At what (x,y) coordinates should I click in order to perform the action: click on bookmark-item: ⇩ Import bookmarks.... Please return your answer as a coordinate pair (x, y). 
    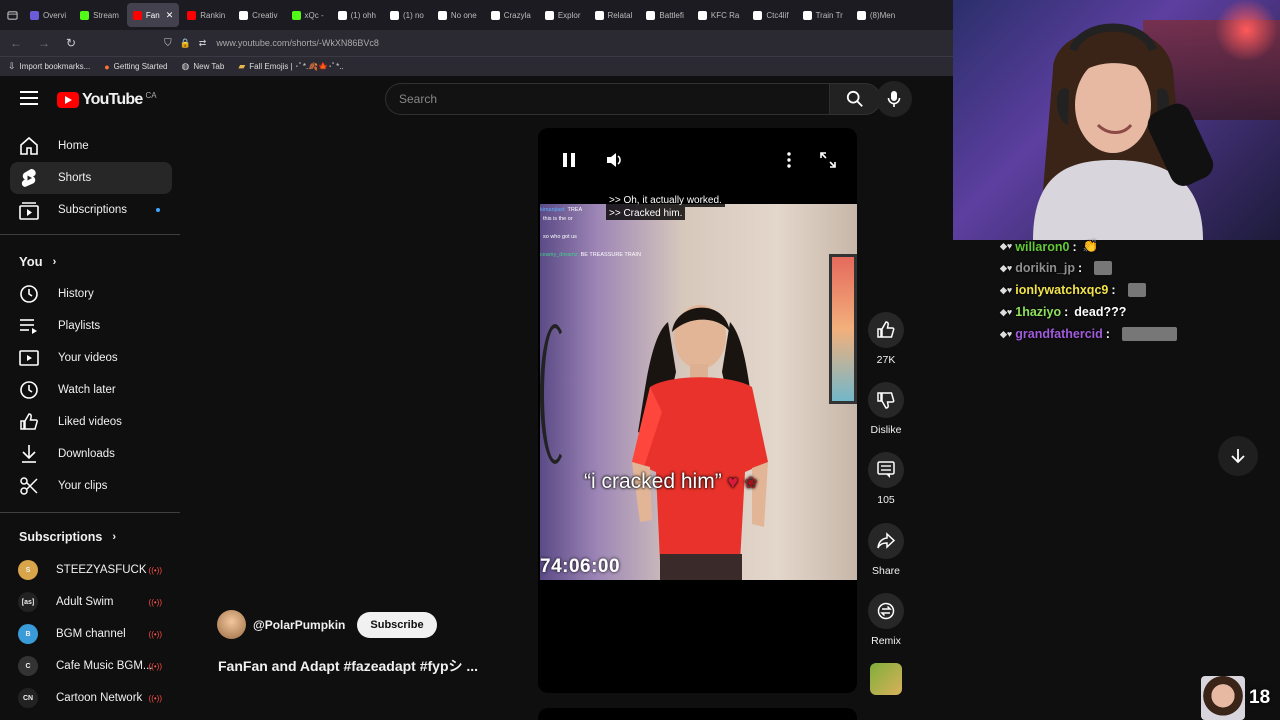
    Looking at the image, I should click on (49, 66).